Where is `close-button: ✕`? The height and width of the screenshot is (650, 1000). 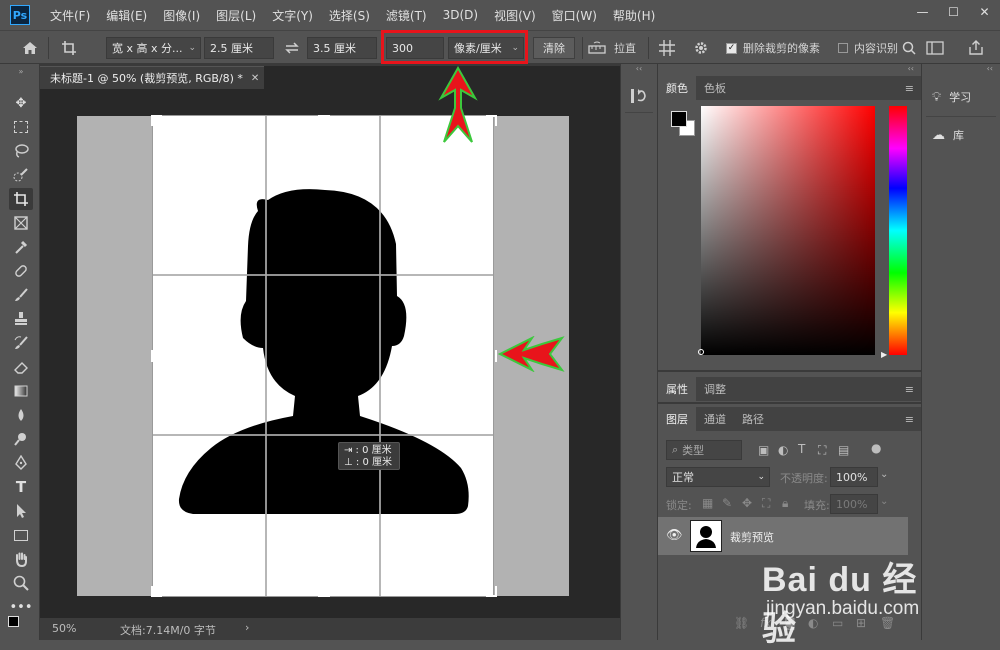 close-button: ✕ is located at coordinates (984, 12).